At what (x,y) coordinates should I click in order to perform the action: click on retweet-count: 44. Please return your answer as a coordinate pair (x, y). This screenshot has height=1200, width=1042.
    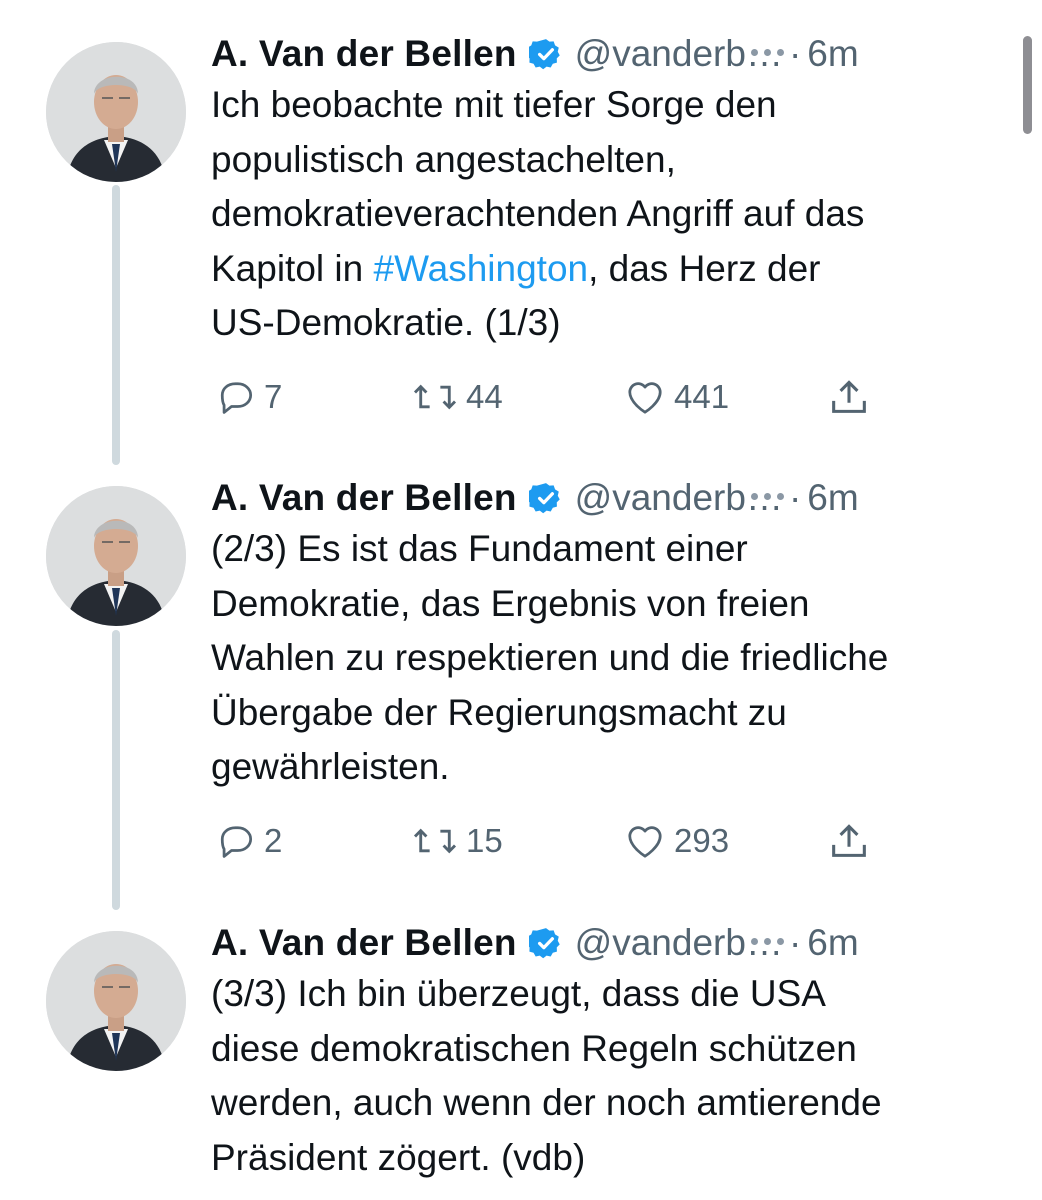
    Looking at the image, I should click on (484, 396).